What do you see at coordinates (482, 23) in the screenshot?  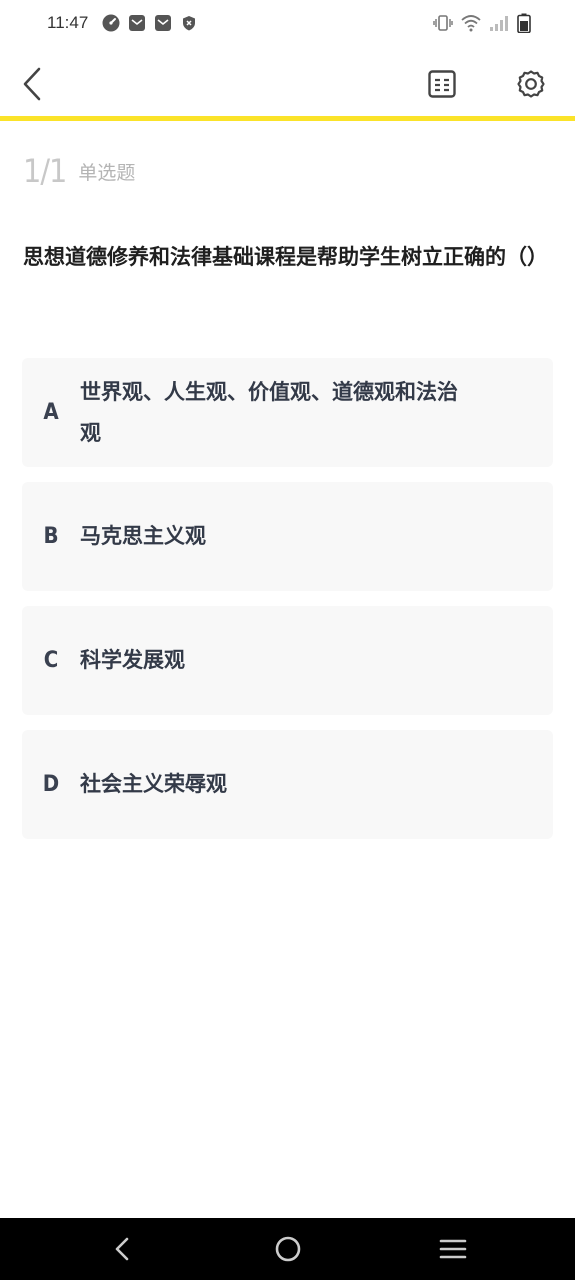 I see `system-icons` at bounding box center [482, 23].